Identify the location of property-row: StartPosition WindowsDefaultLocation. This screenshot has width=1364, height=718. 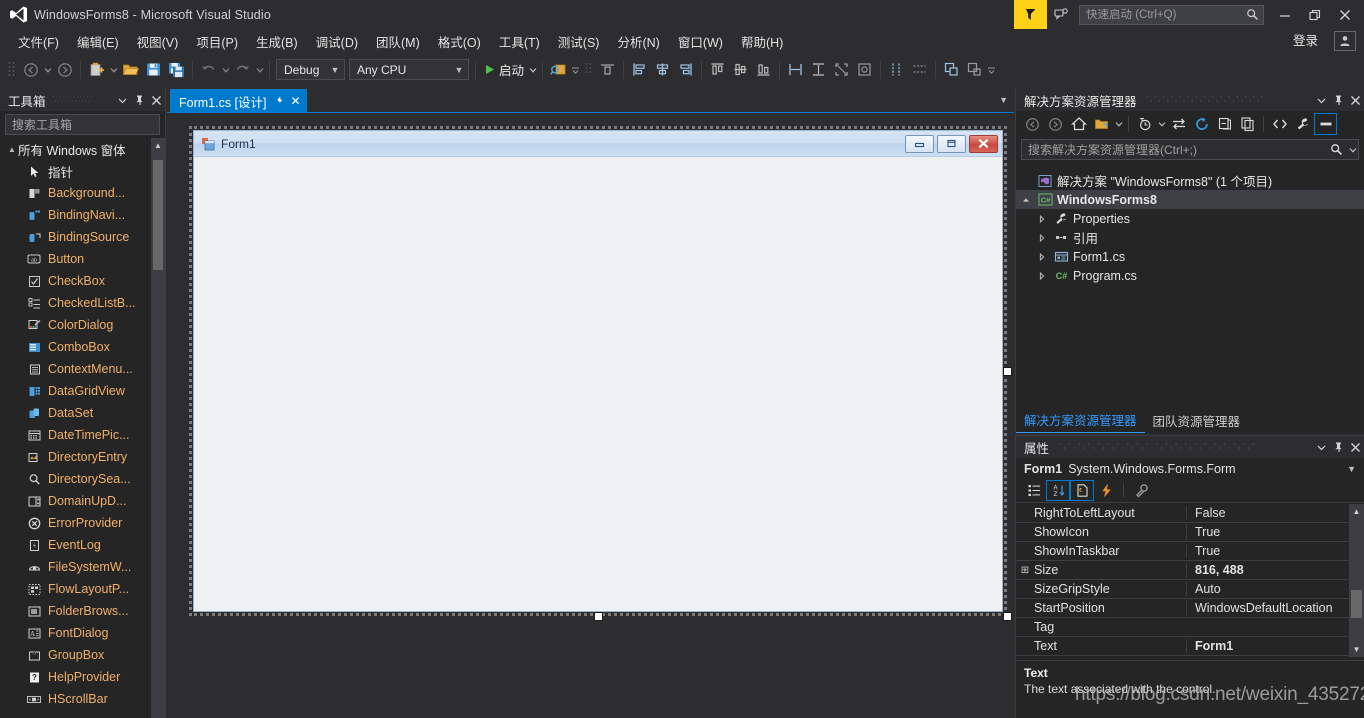
(1190, 608).